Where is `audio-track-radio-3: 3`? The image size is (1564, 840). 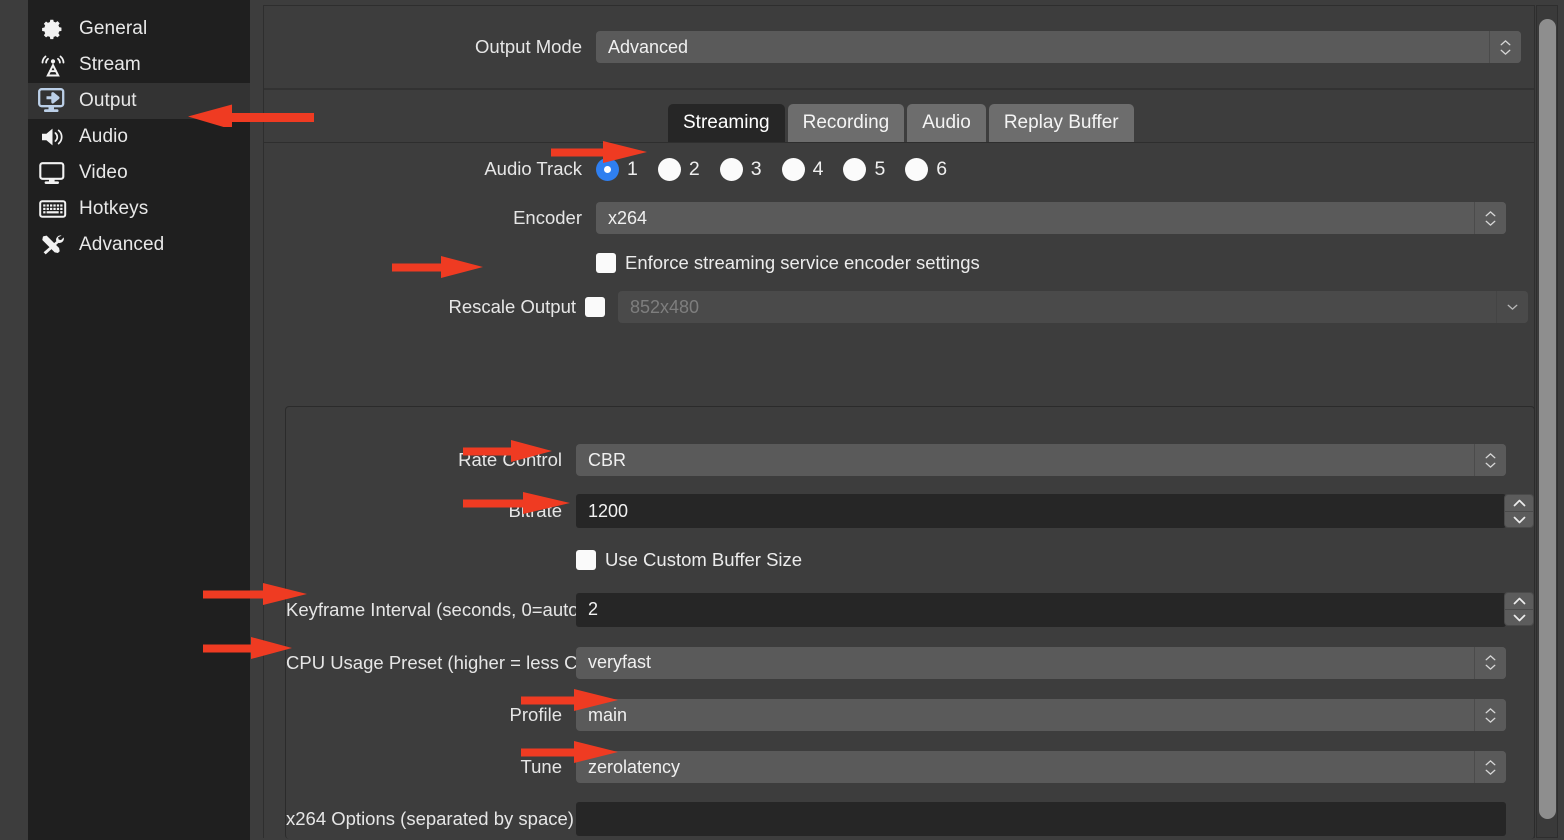
audio-track-radio-3: 3 is located at coordinates (740, 169).